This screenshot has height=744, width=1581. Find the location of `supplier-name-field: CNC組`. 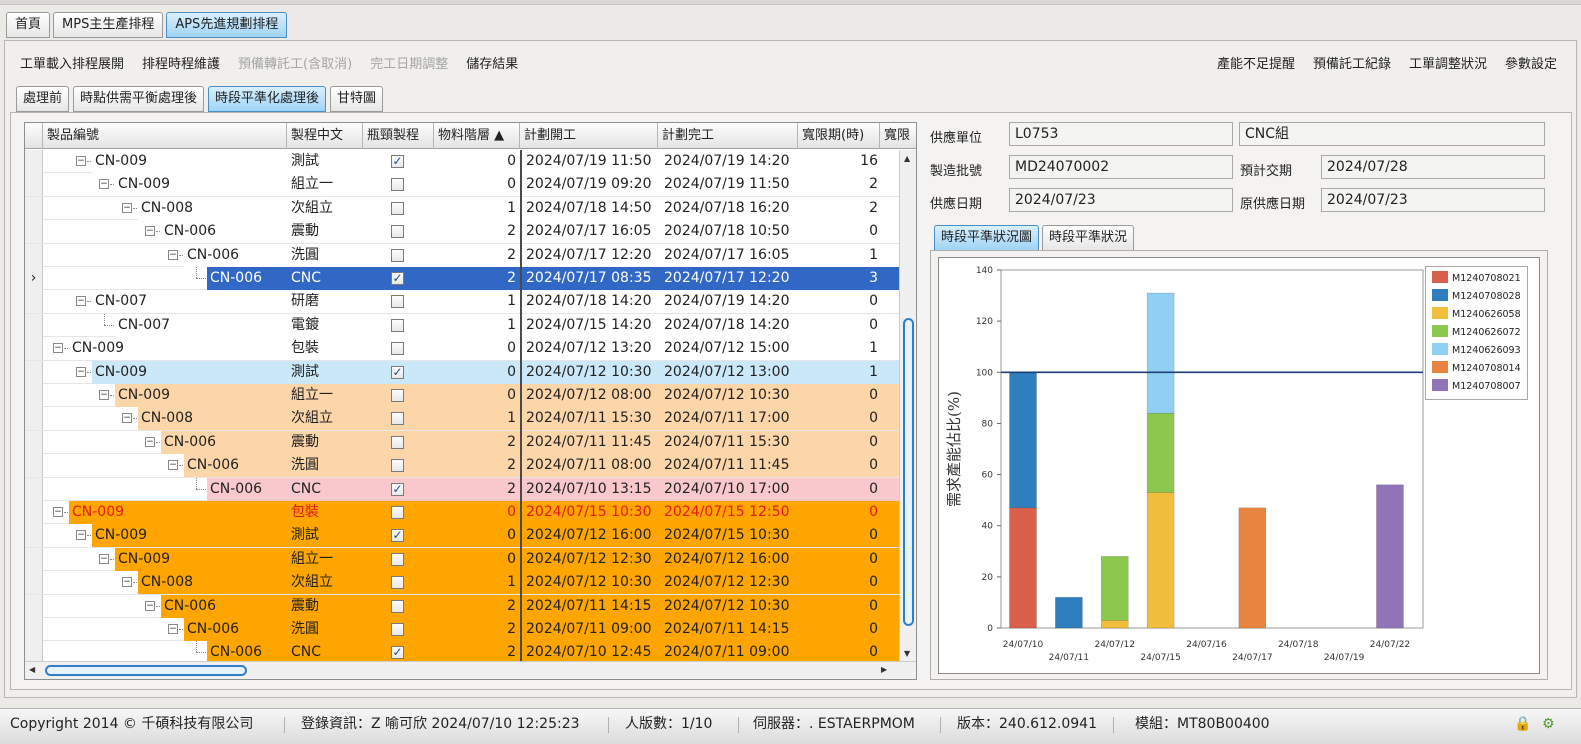

supplier-name-field: CNC組 is located at coordinates (1392, 134).